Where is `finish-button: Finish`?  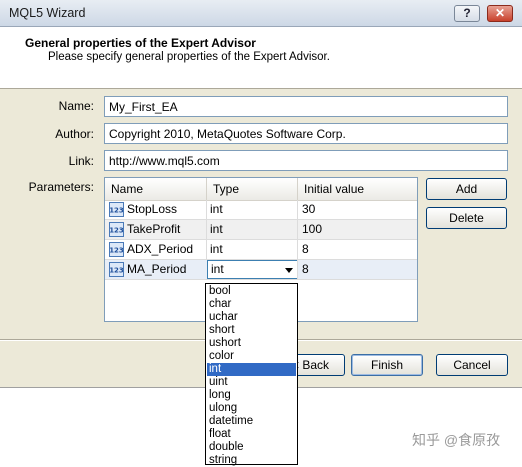 finish-button: Finish is located at coordinates (387, 365).